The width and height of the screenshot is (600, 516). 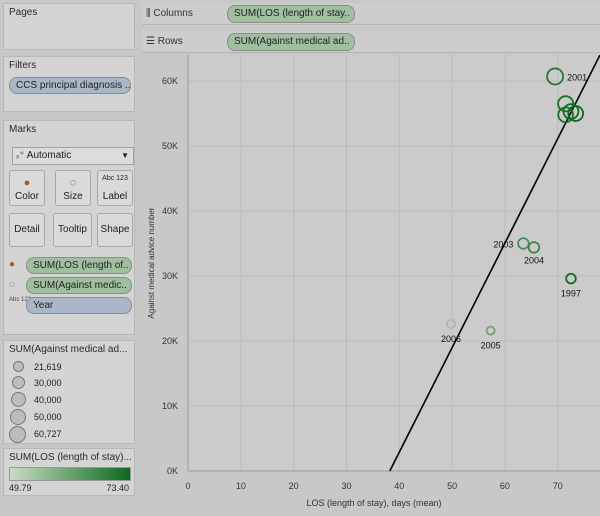 What do you see at coordinates (172, 471) in the screenshot?
I see `y-tick-label: 0K` at bounding box center [172, 471].